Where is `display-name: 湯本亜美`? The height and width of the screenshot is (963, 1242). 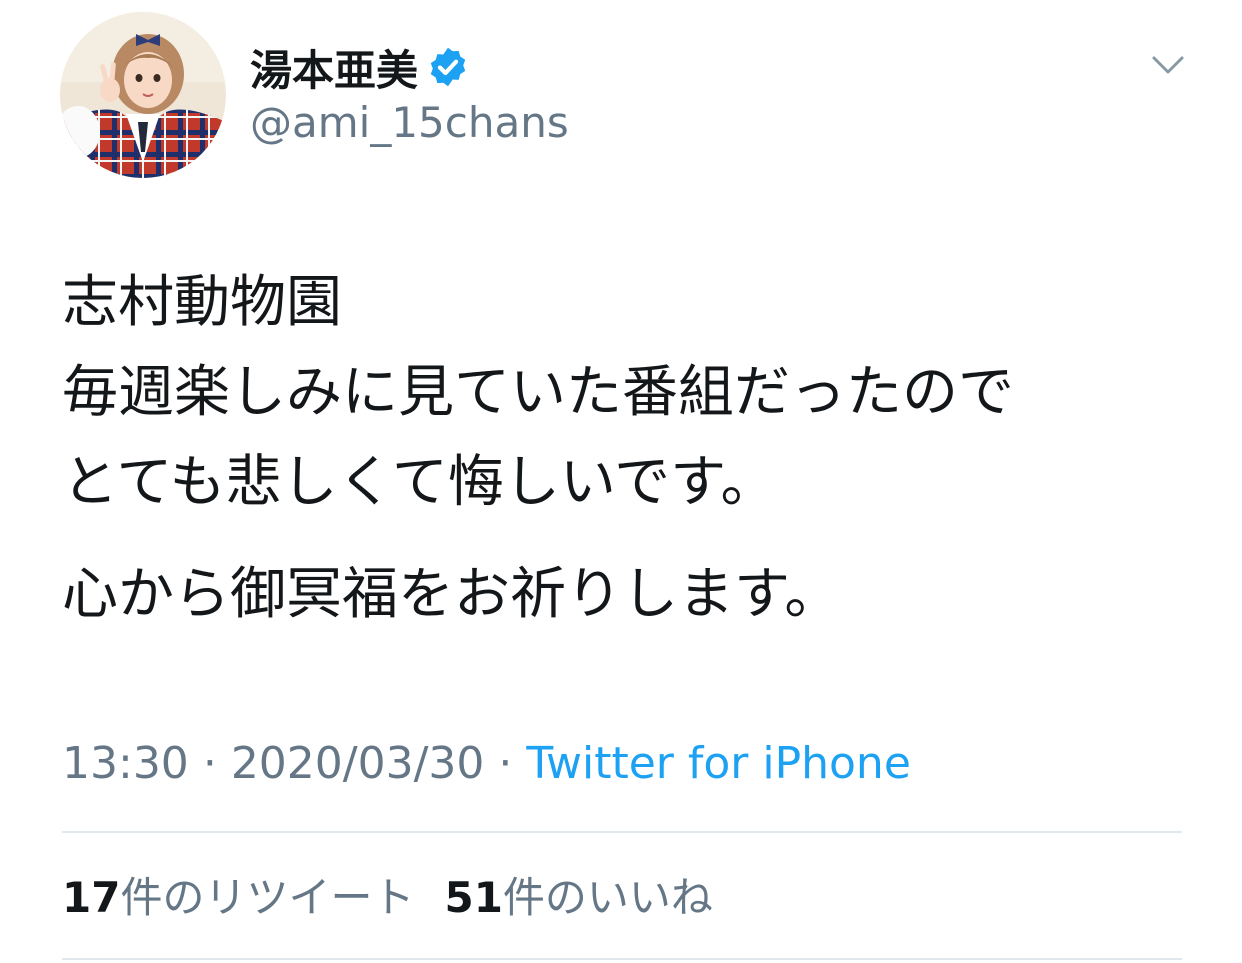 display-name: 湯本亜美 is located at coordinates (360, 67).